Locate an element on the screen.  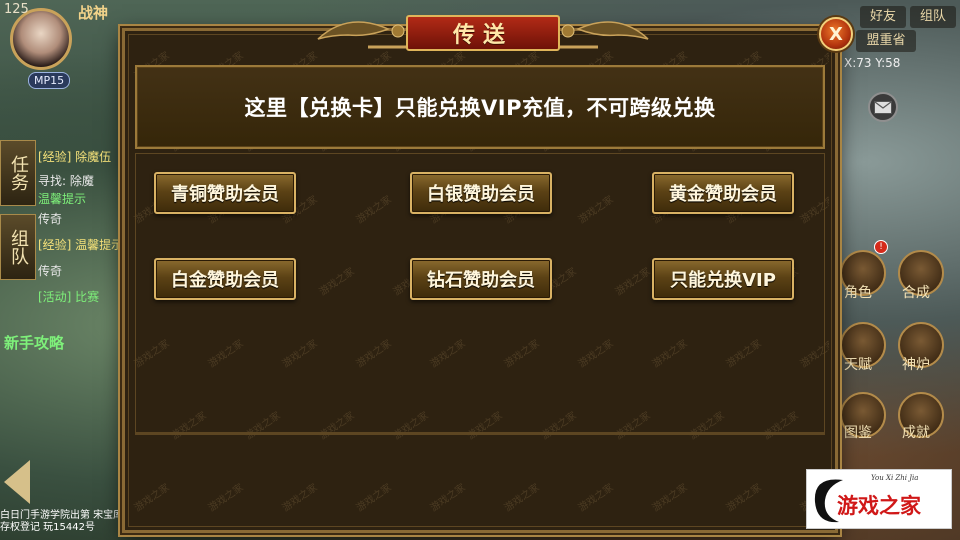
mail-icon is located at coordinates (883, 107).